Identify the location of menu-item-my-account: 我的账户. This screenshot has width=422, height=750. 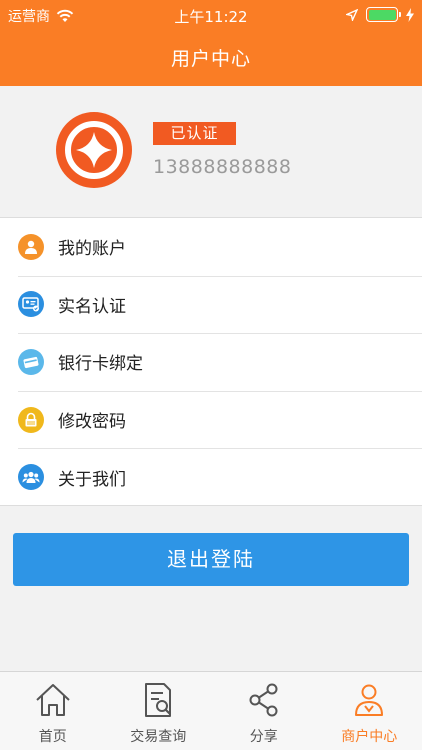
(211, 247).